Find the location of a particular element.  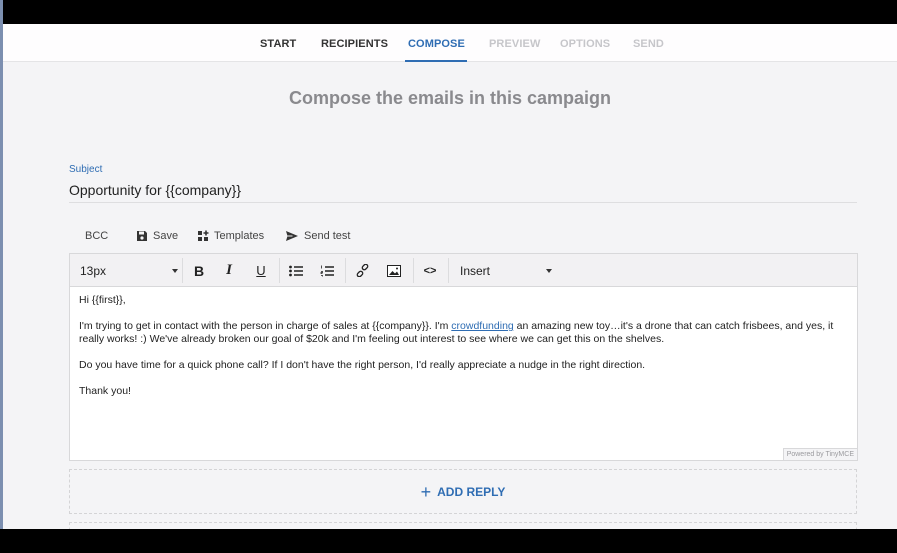

templates-button: Templates is located at coordinates (230, 236).